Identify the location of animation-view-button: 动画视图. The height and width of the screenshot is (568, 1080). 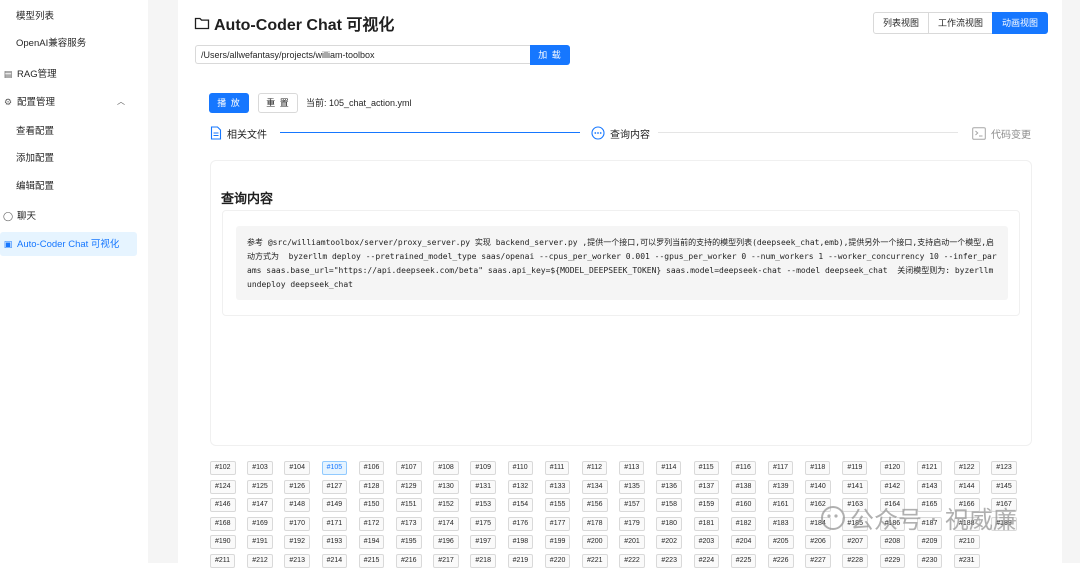
(1019, 23).